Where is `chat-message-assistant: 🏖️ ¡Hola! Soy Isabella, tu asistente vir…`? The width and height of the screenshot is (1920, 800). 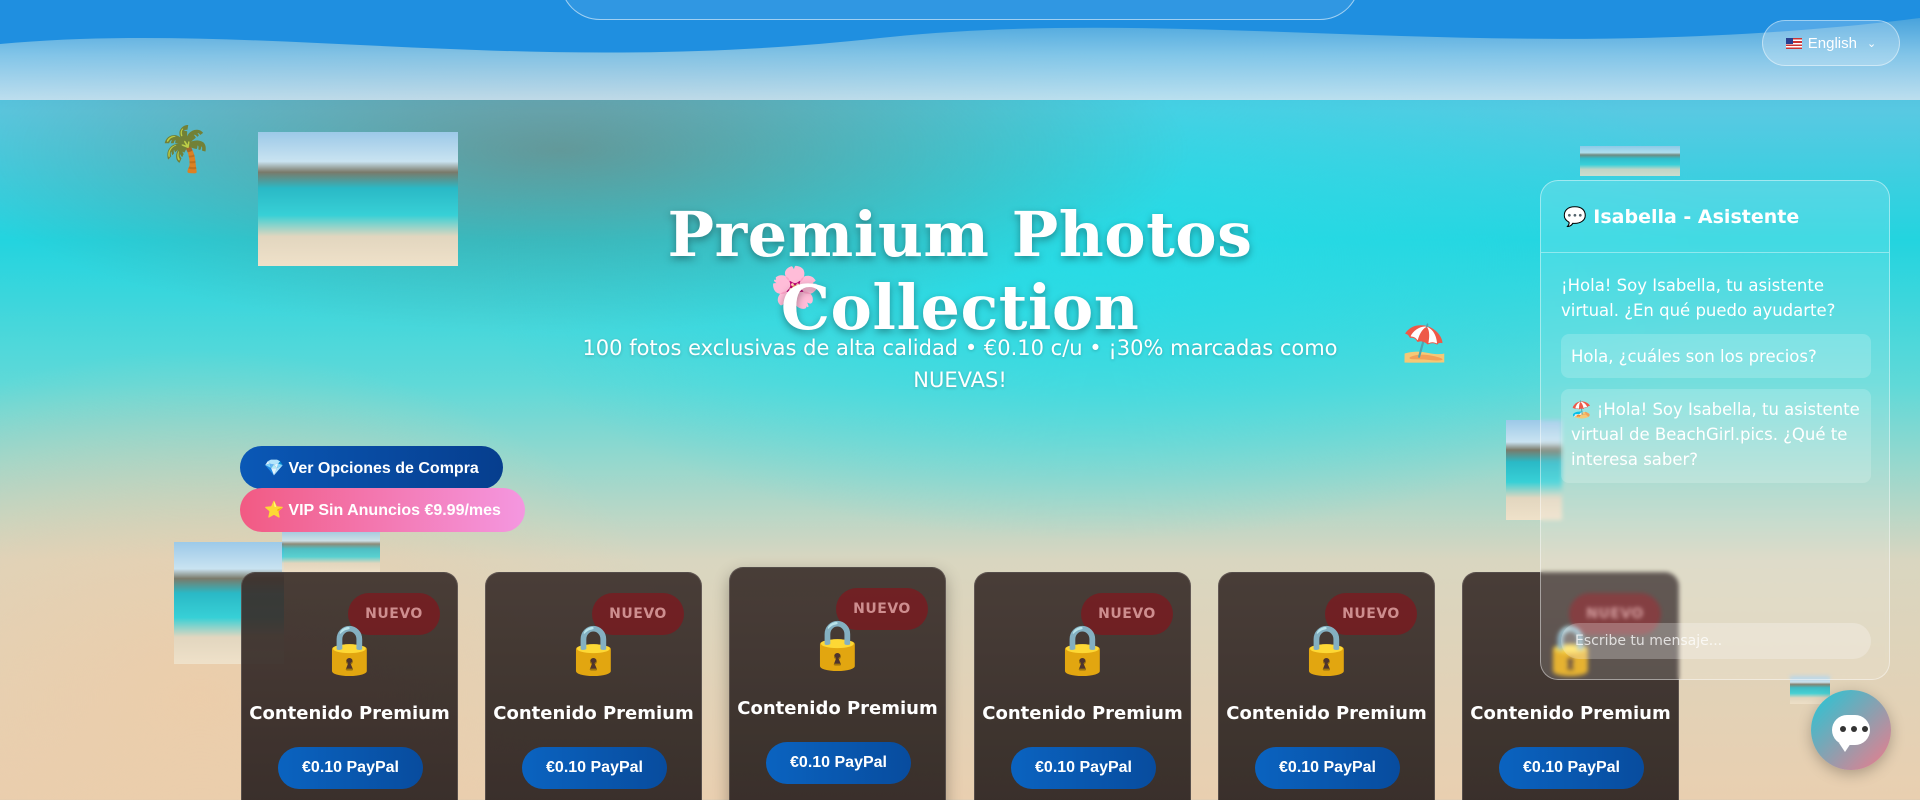 chat-message-assistant: 🏖️ ¡Hola! Soy Isabella, tu asistente vir… is located at coordinates (1716, 436).